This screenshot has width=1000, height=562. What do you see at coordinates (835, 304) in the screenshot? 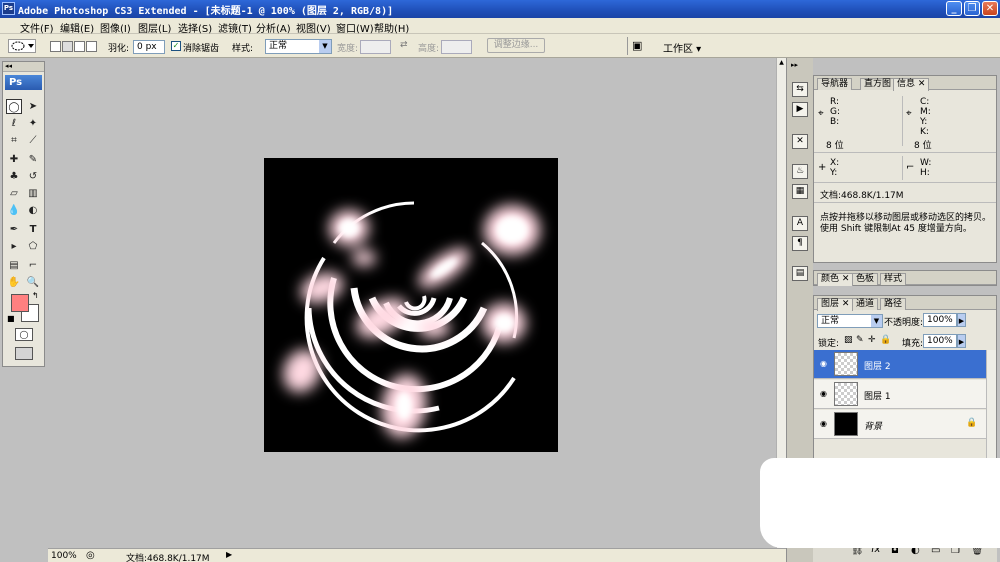
I see `tab-layers: 图层 ✕` at bounding box center [835, 304].